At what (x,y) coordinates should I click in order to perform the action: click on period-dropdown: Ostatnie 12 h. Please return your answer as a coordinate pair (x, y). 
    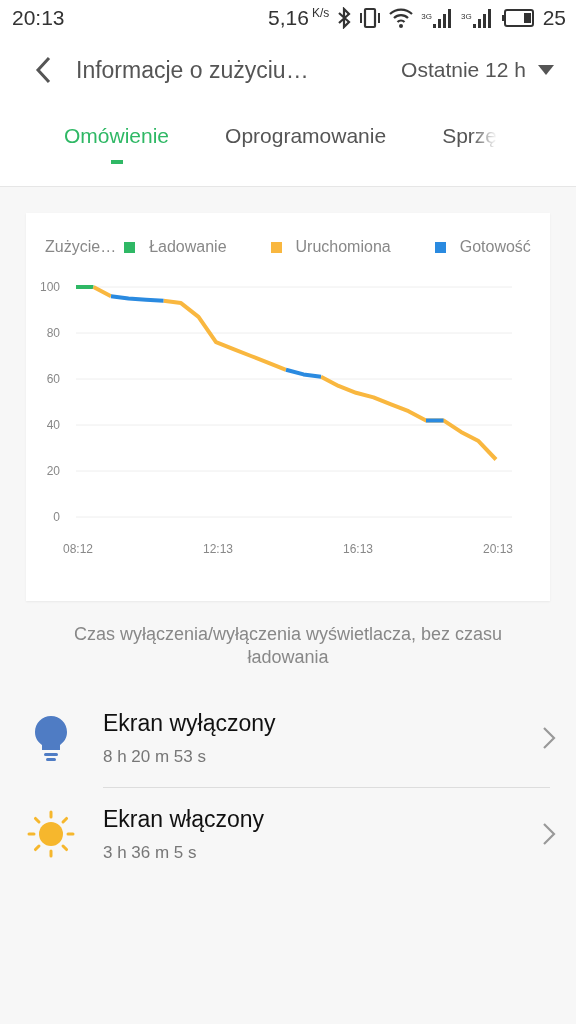
    Looking at the image, I should click on (477, 70).